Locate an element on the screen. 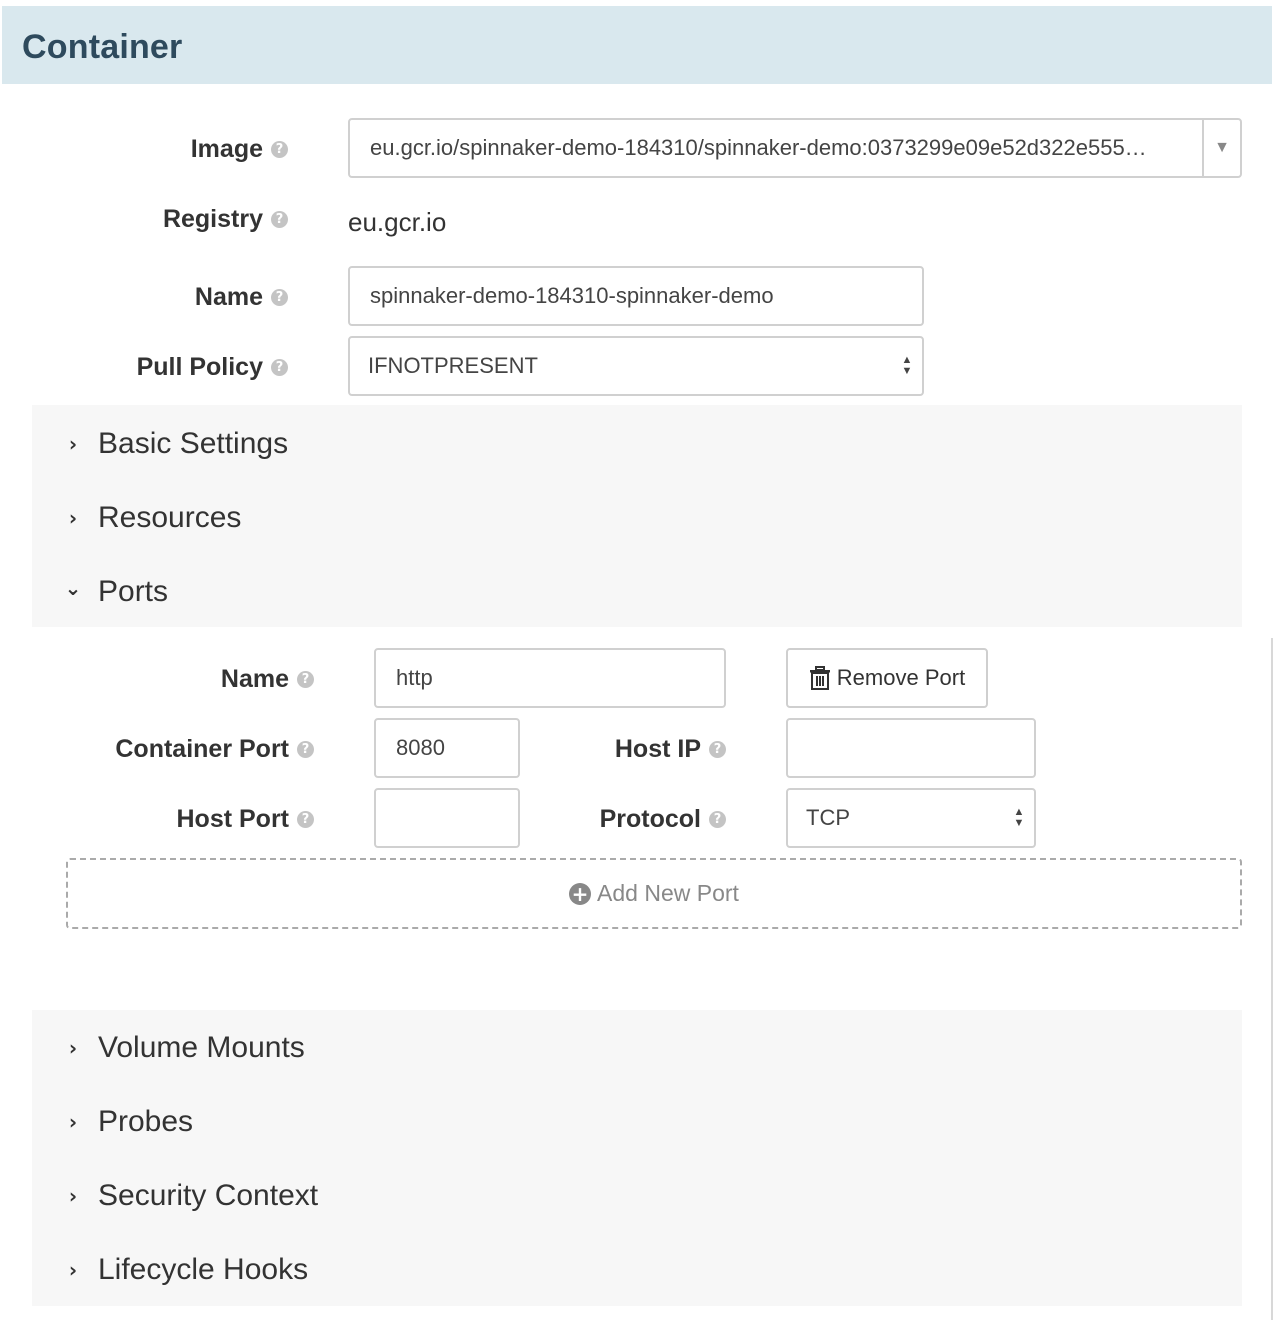  section-volume-mounts: › Volume Mounts is located at coordinates (183, 1048).